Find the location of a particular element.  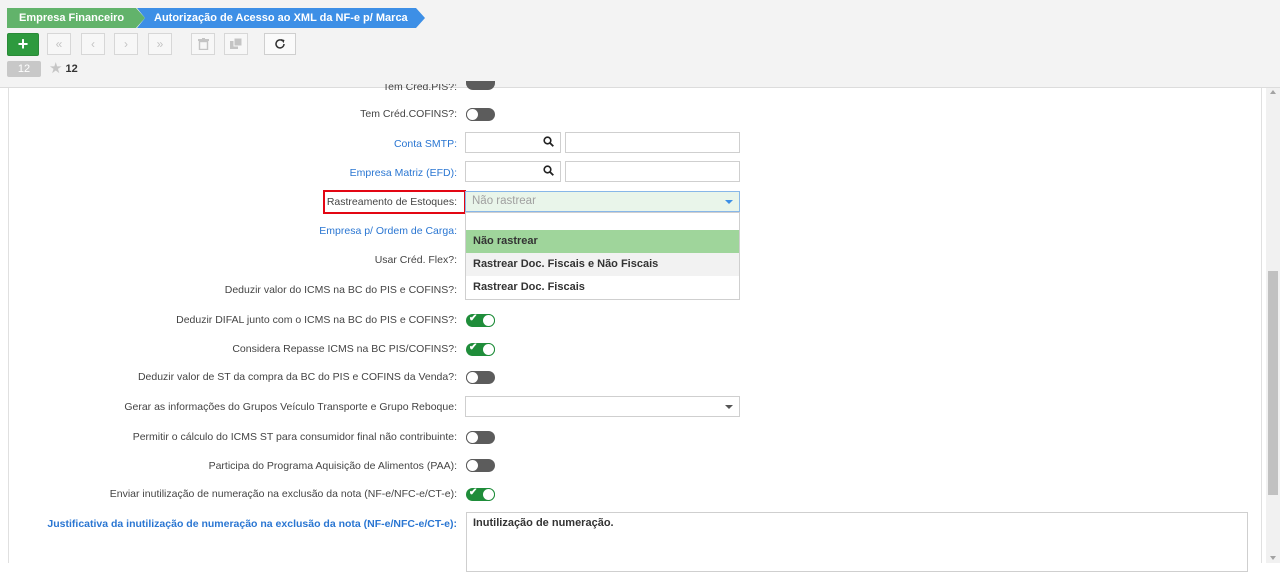

duplicate-button is located at coordinates (236, 44).